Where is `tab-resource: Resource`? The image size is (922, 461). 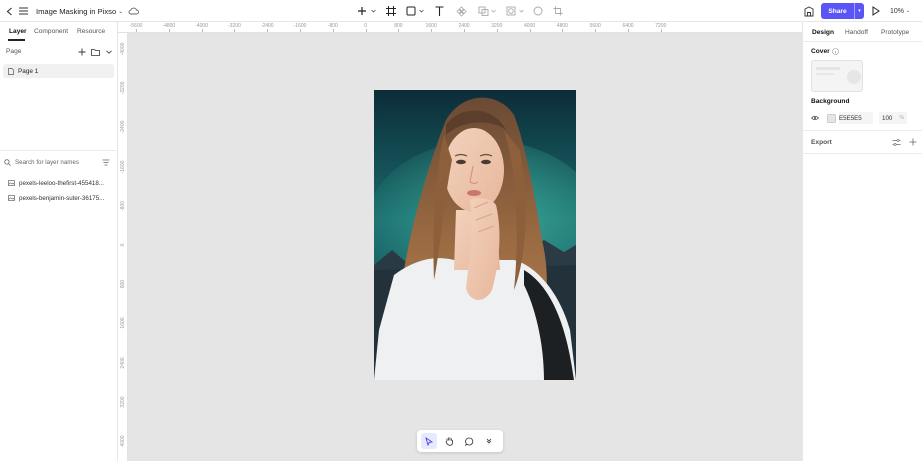
tab-resource: Resource is located at coordinates (91, 31).